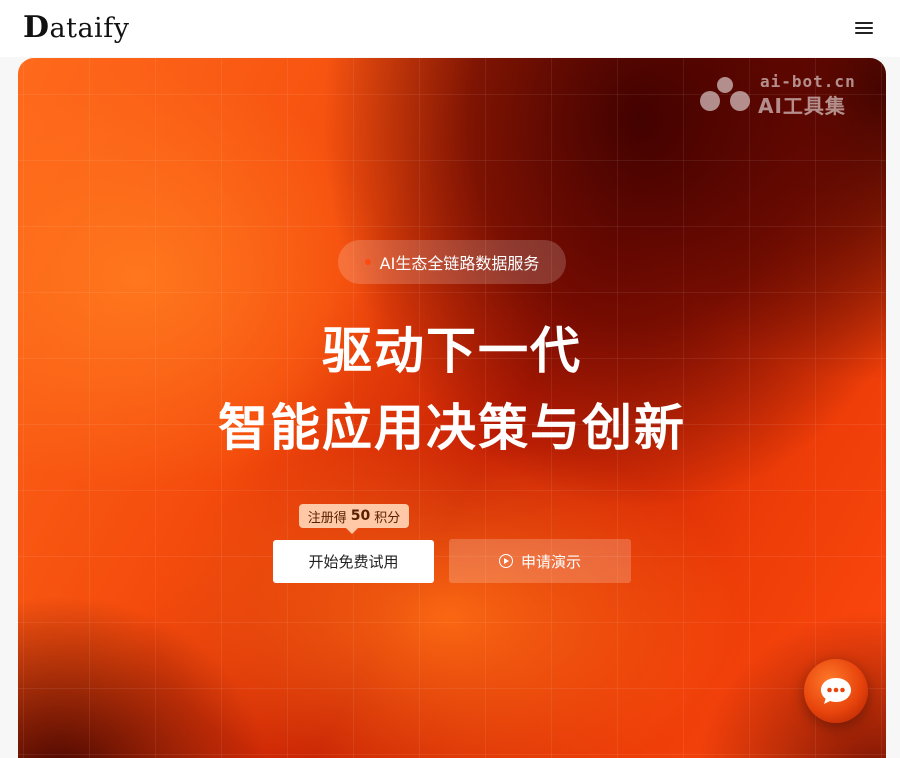  I want to click on badge-pointer, so click(352, 531).